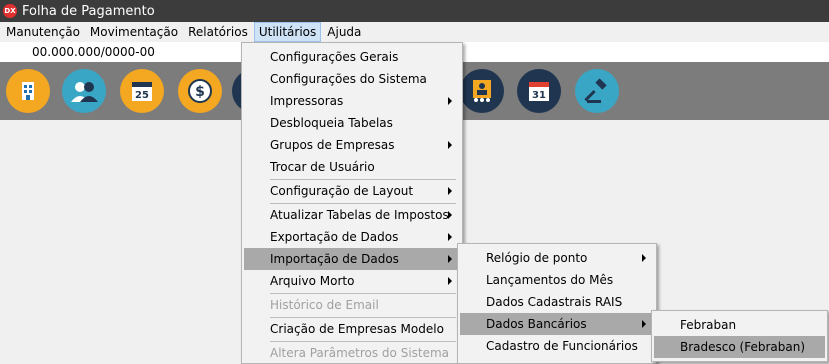  Describe the element at coordinates (334, 237) in the screenshot. I see `menu-item-label: Exportação de Dados` at that location.